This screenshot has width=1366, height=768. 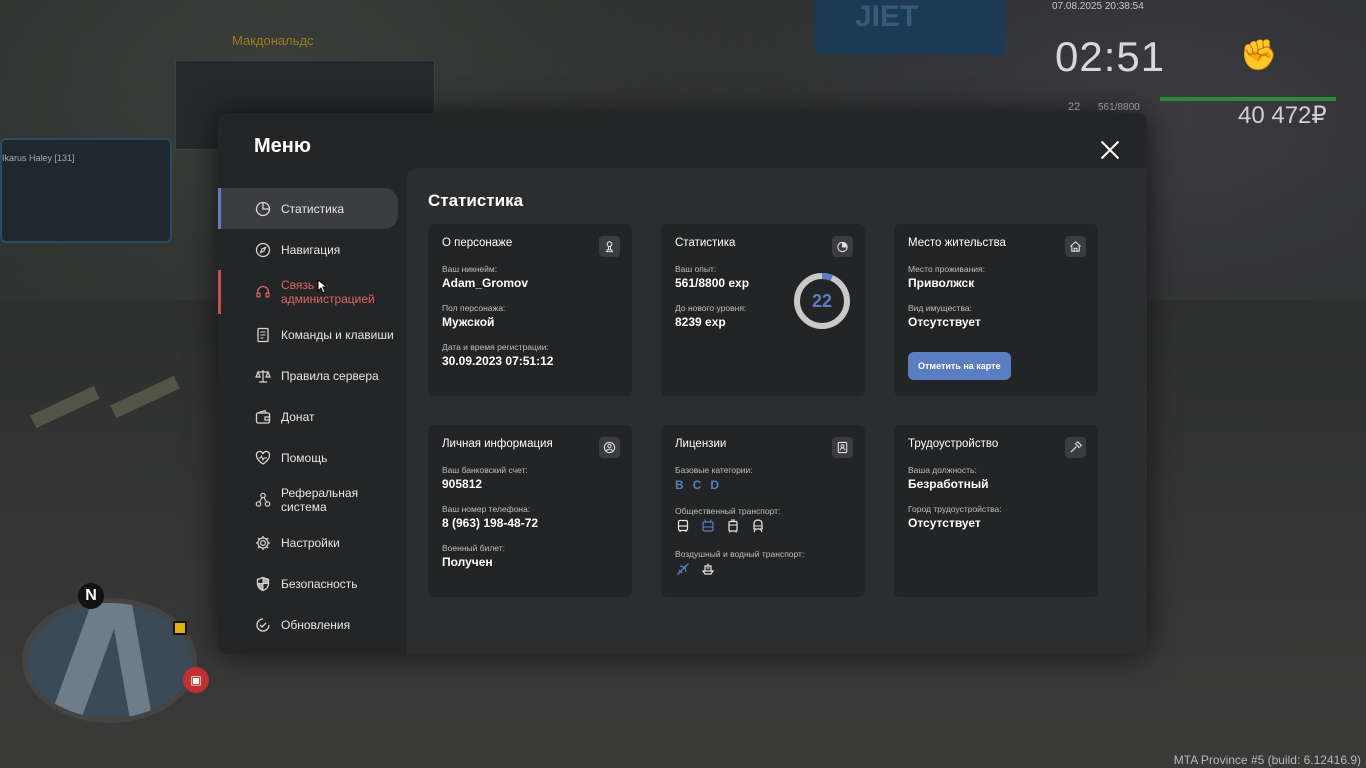 What do you see at coordinates (944, 322) in the screenshot?
I see `property-value: Отсутствует` at bounding box center [944, 322].